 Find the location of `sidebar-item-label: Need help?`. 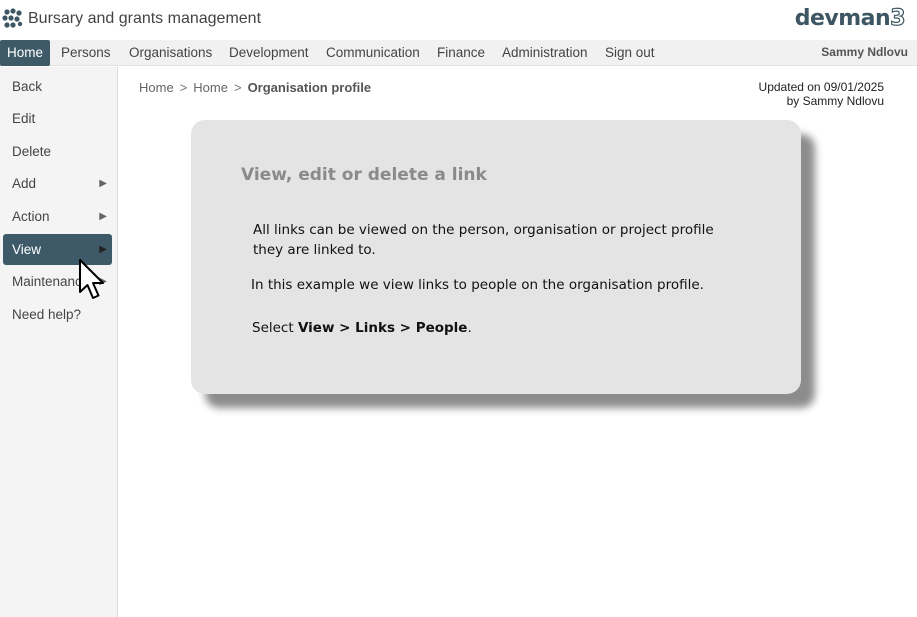

sidebar-item-label: Need help? is located at coordinates (47, 314).